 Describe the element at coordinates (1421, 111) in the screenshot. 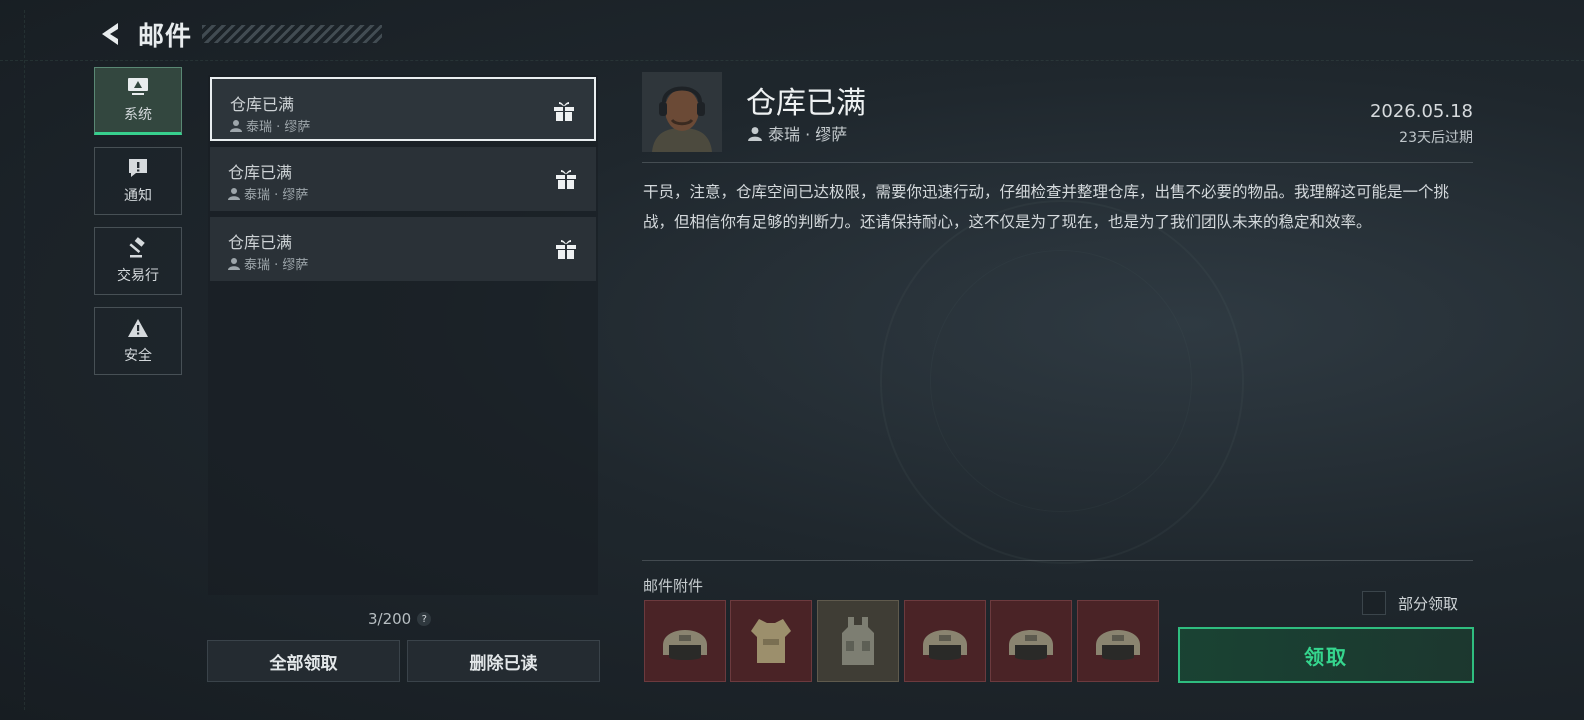

I see `mail-date: 2026.05.18` at that location.